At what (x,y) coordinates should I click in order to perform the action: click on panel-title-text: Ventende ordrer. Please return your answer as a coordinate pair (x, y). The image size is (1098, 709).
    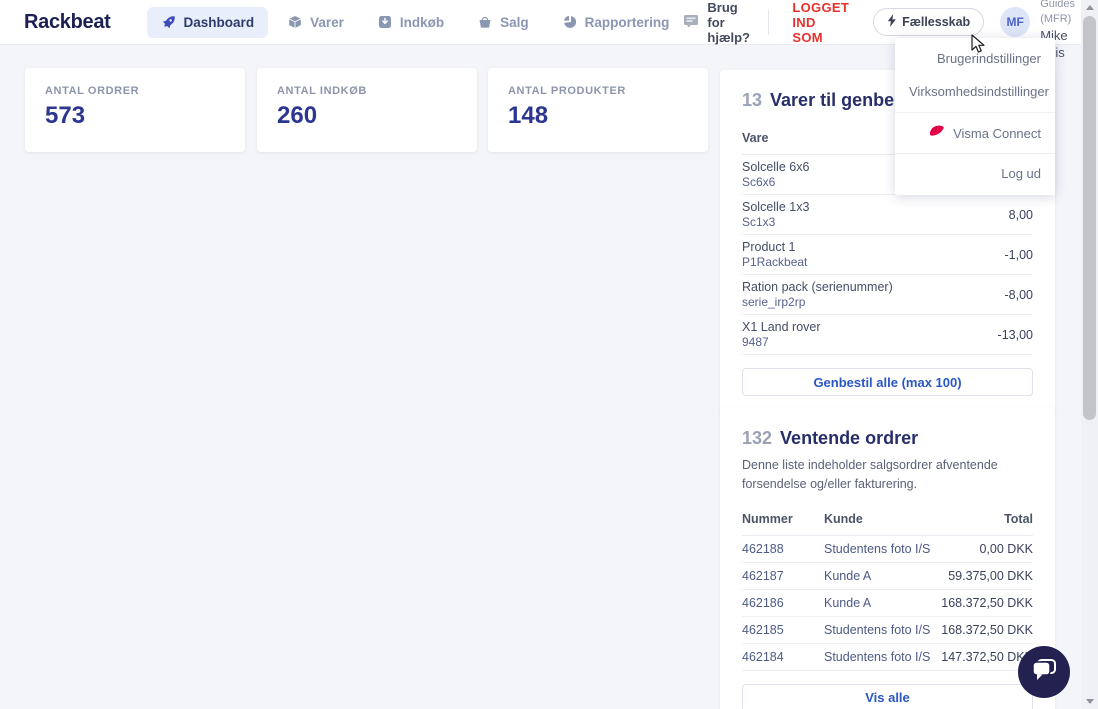
    Looking at the image, I should click on (849, 438).